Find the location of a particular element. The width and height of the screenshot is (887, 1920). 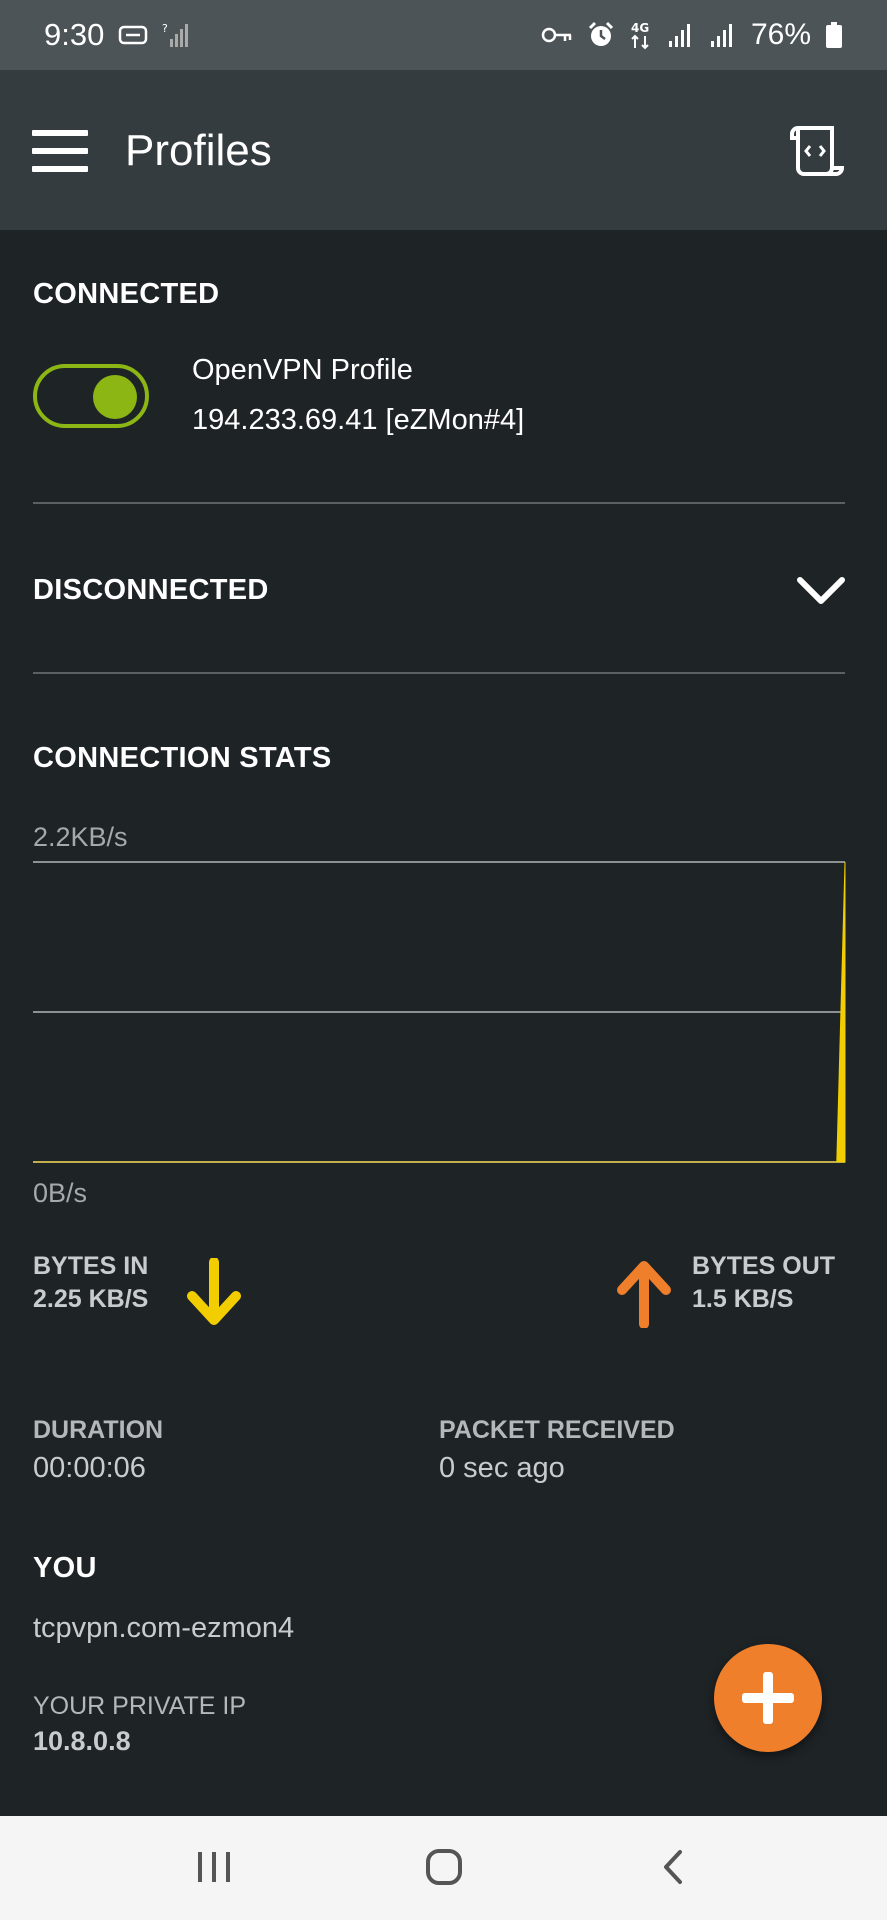

you-value: tcpvpn.com-ezmon4 is located at coordinates (164, 1628).